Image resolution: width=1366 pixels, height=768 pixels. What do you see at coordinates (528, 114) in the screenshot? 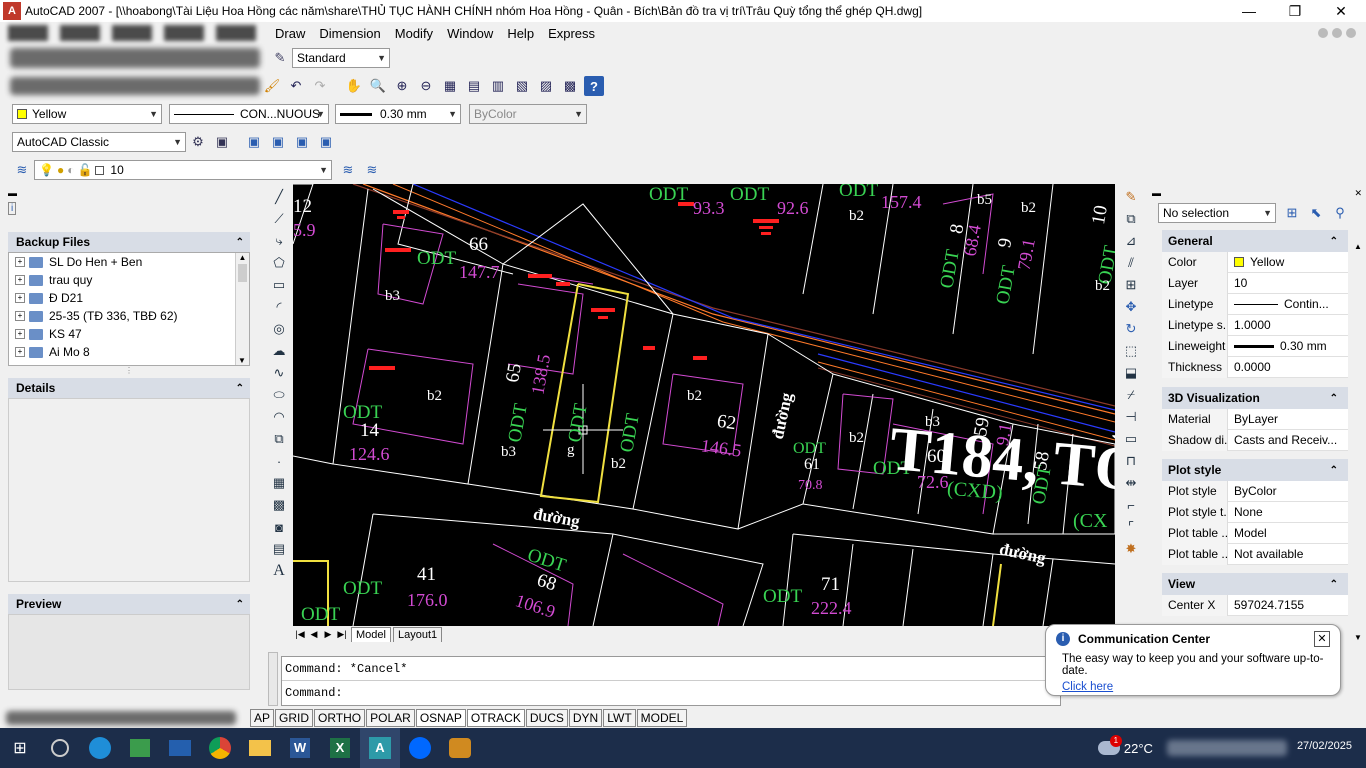
I see `plotstyle-select: ByColor ▼` at bounding box center [528, 114].